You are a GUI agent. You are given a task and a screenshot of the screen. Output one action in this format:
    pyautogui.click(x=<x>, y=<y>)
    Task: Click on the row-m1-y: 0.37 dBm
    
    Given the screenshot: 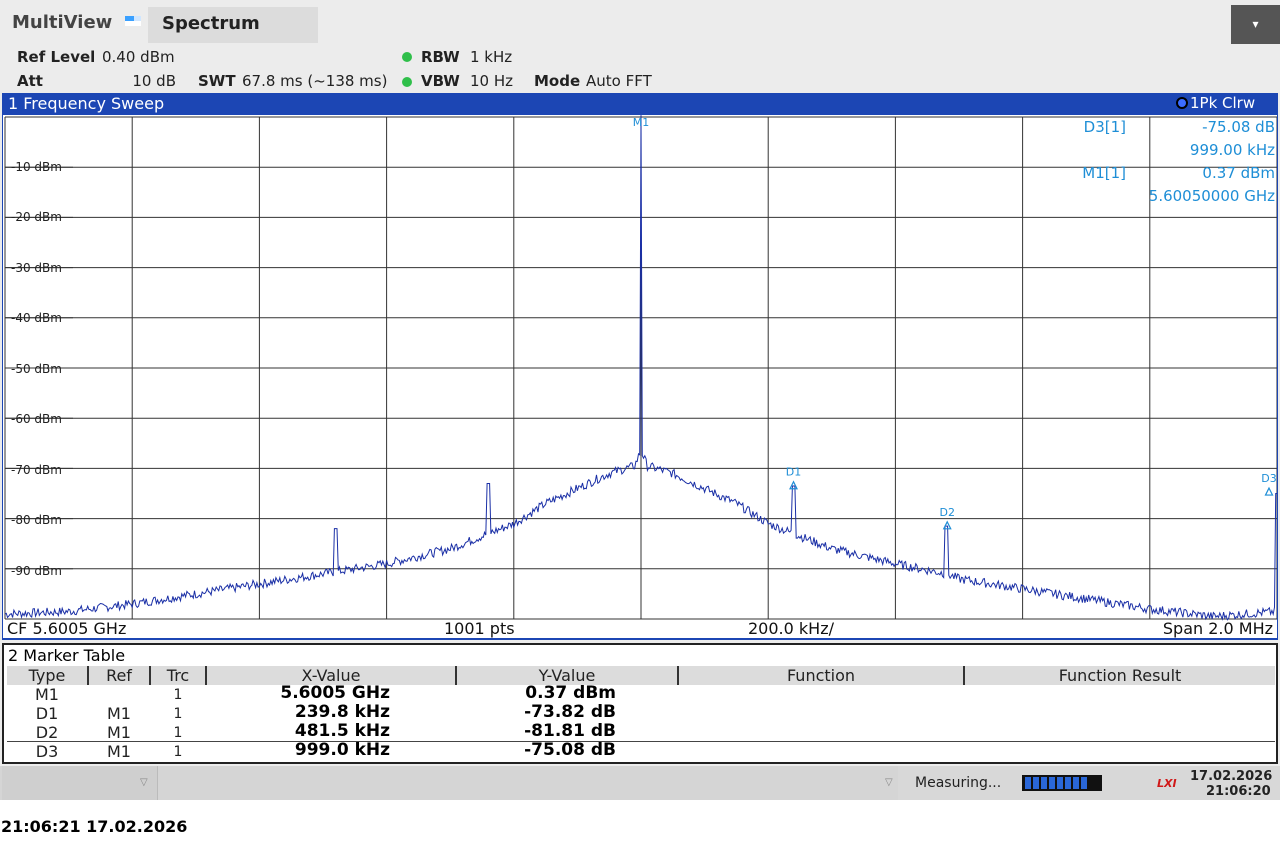 What is the action you would take?
    pyautogui.click(x=570, y=693)
    